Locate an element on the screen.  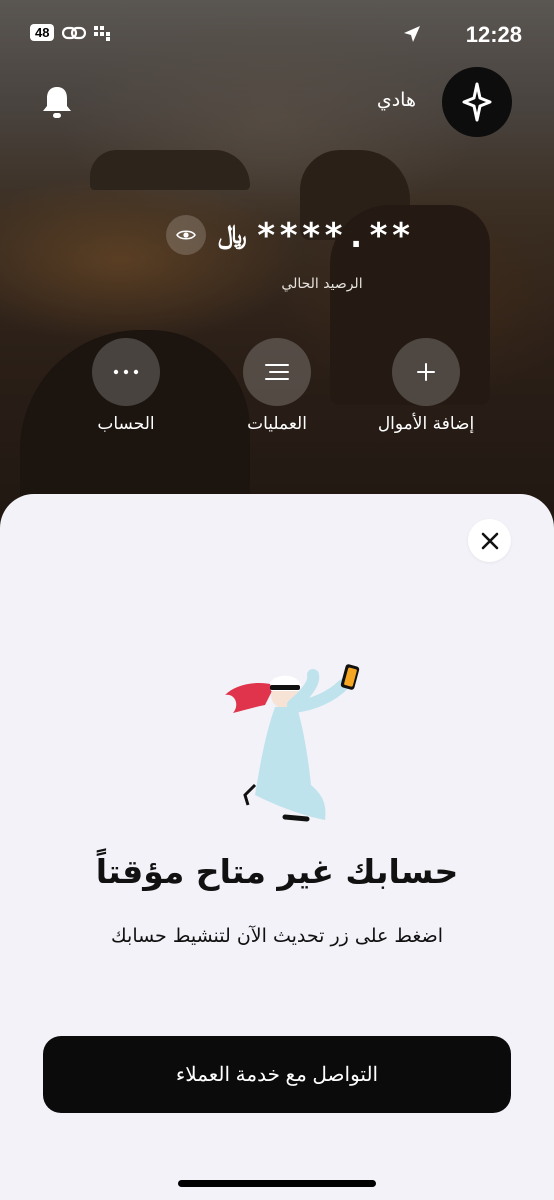
account-label: الحساب is located at coordinates (126, 424).